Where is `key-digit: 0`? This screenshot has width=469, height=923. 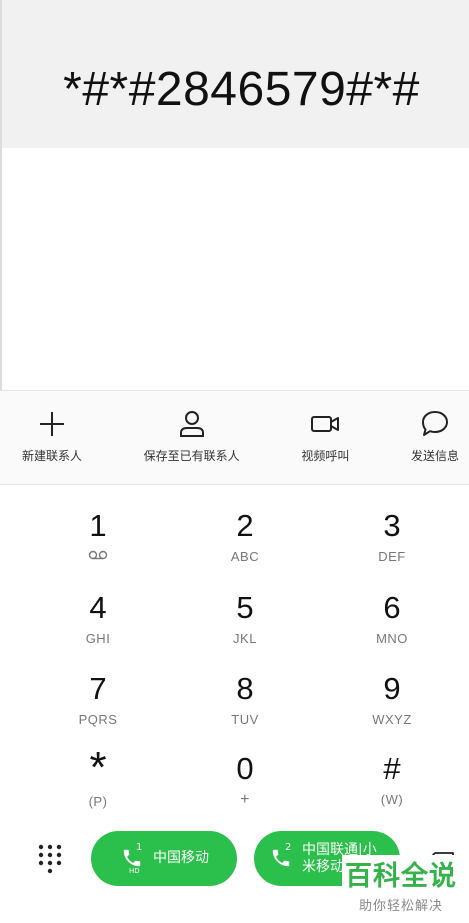 key-digit: 0 is located at coordinates (245, 768).